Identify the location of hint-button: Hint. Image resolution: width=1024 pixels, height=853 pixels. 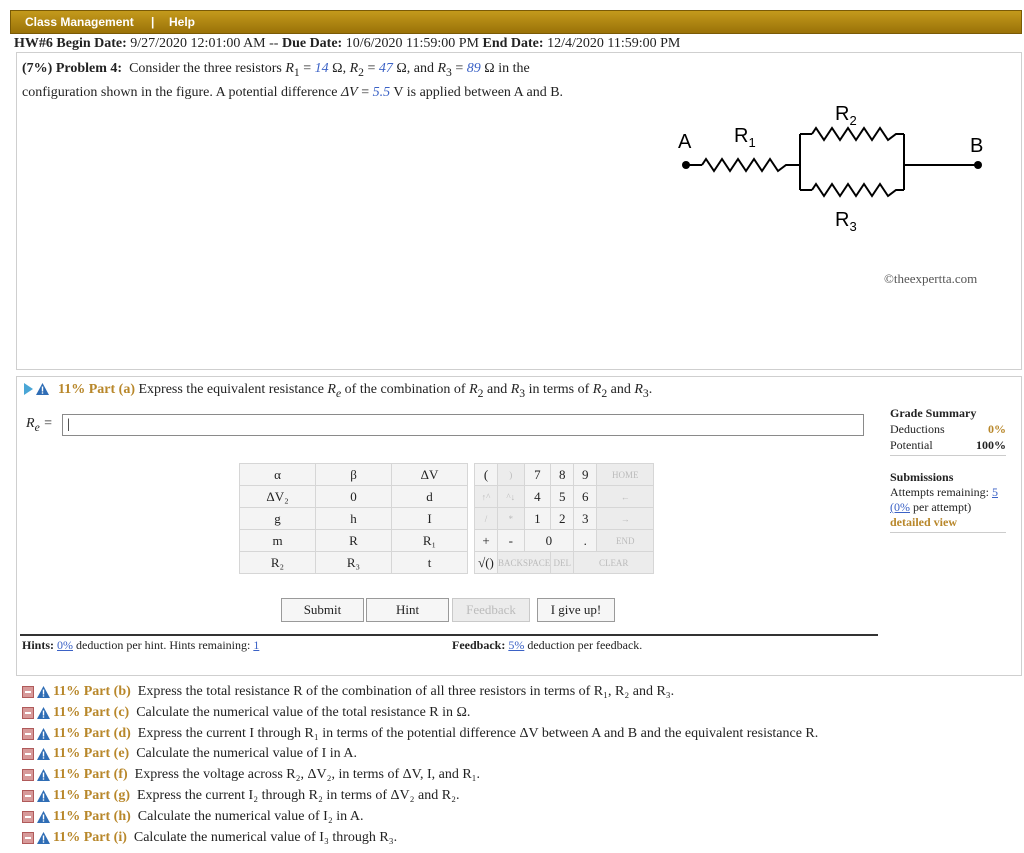
(407, 610).